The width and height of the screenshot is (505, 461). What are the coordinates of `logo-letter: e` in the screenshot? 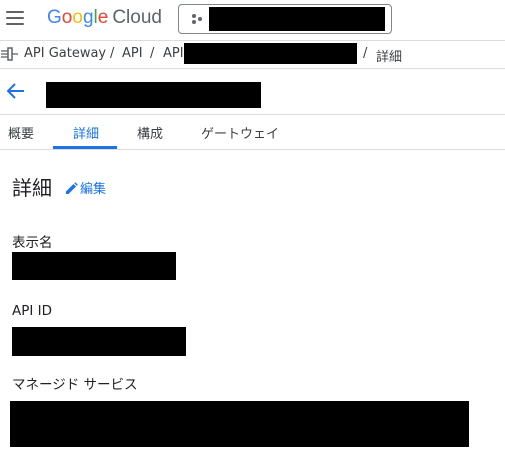 It's located at (103, 17).